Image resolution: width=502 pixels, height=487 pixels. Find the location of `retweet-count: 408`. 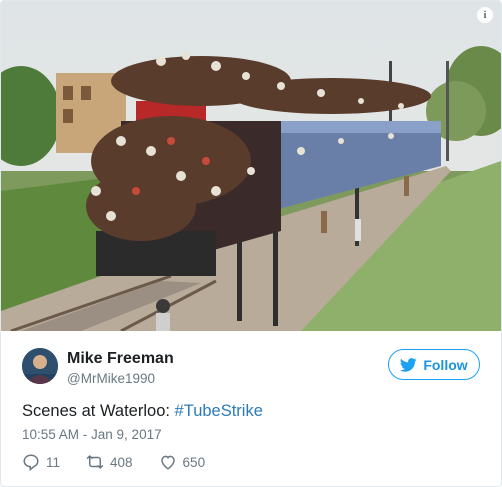

retweet-count: 408 is located at coordinates (121, 462).